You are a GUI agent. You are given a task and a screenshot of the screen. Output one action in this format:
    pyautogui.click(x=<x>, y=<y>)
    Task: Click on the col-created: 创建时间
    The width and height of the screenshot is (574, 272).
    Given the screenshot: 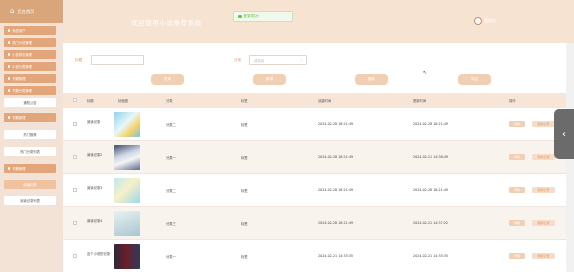 What is the action you would take?
    pyautogui.click(x=324, y=100)
    